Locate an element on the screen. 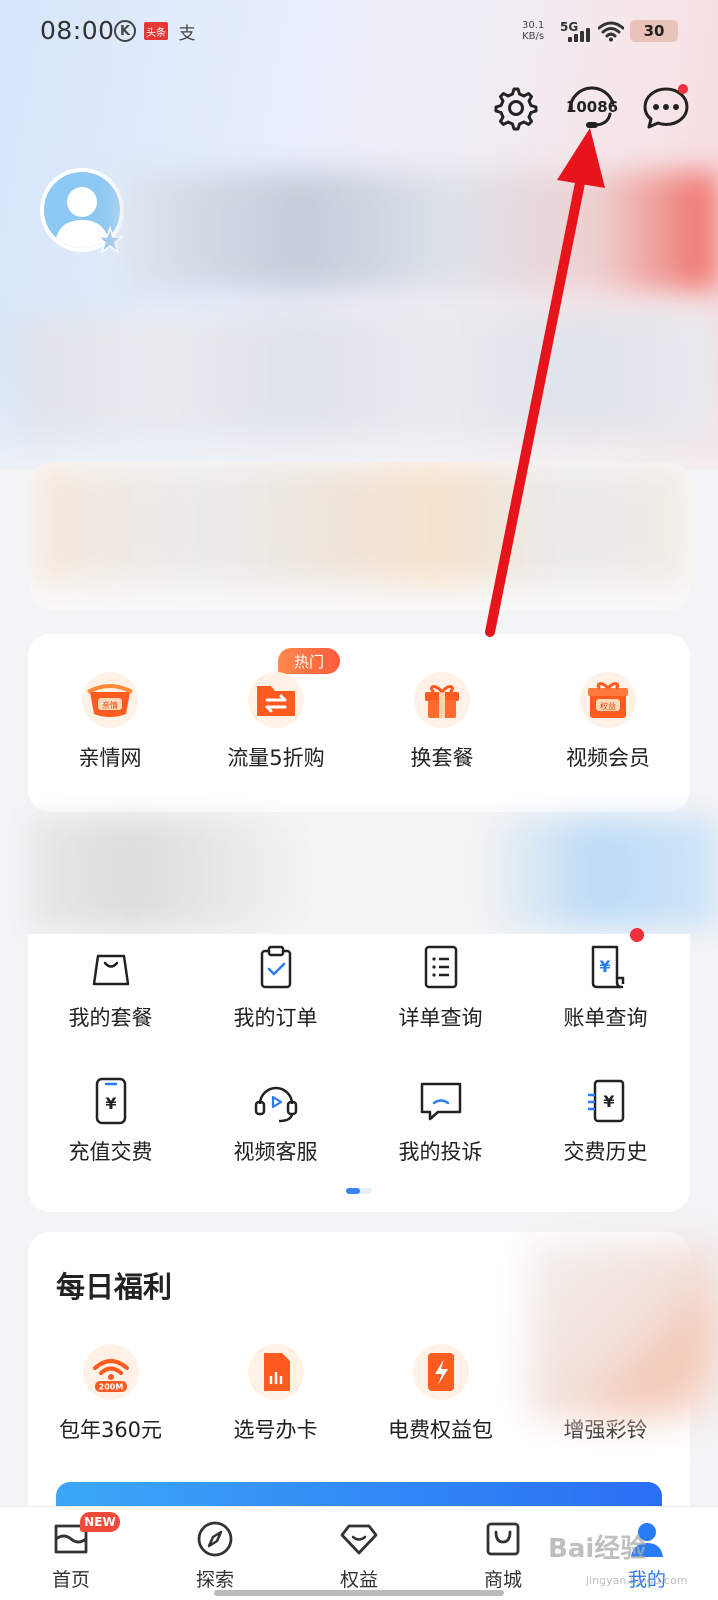 The width and height of the screenshot is (718, 1600). service-label: 我的投诉 is located at coordinates (440, 1152).